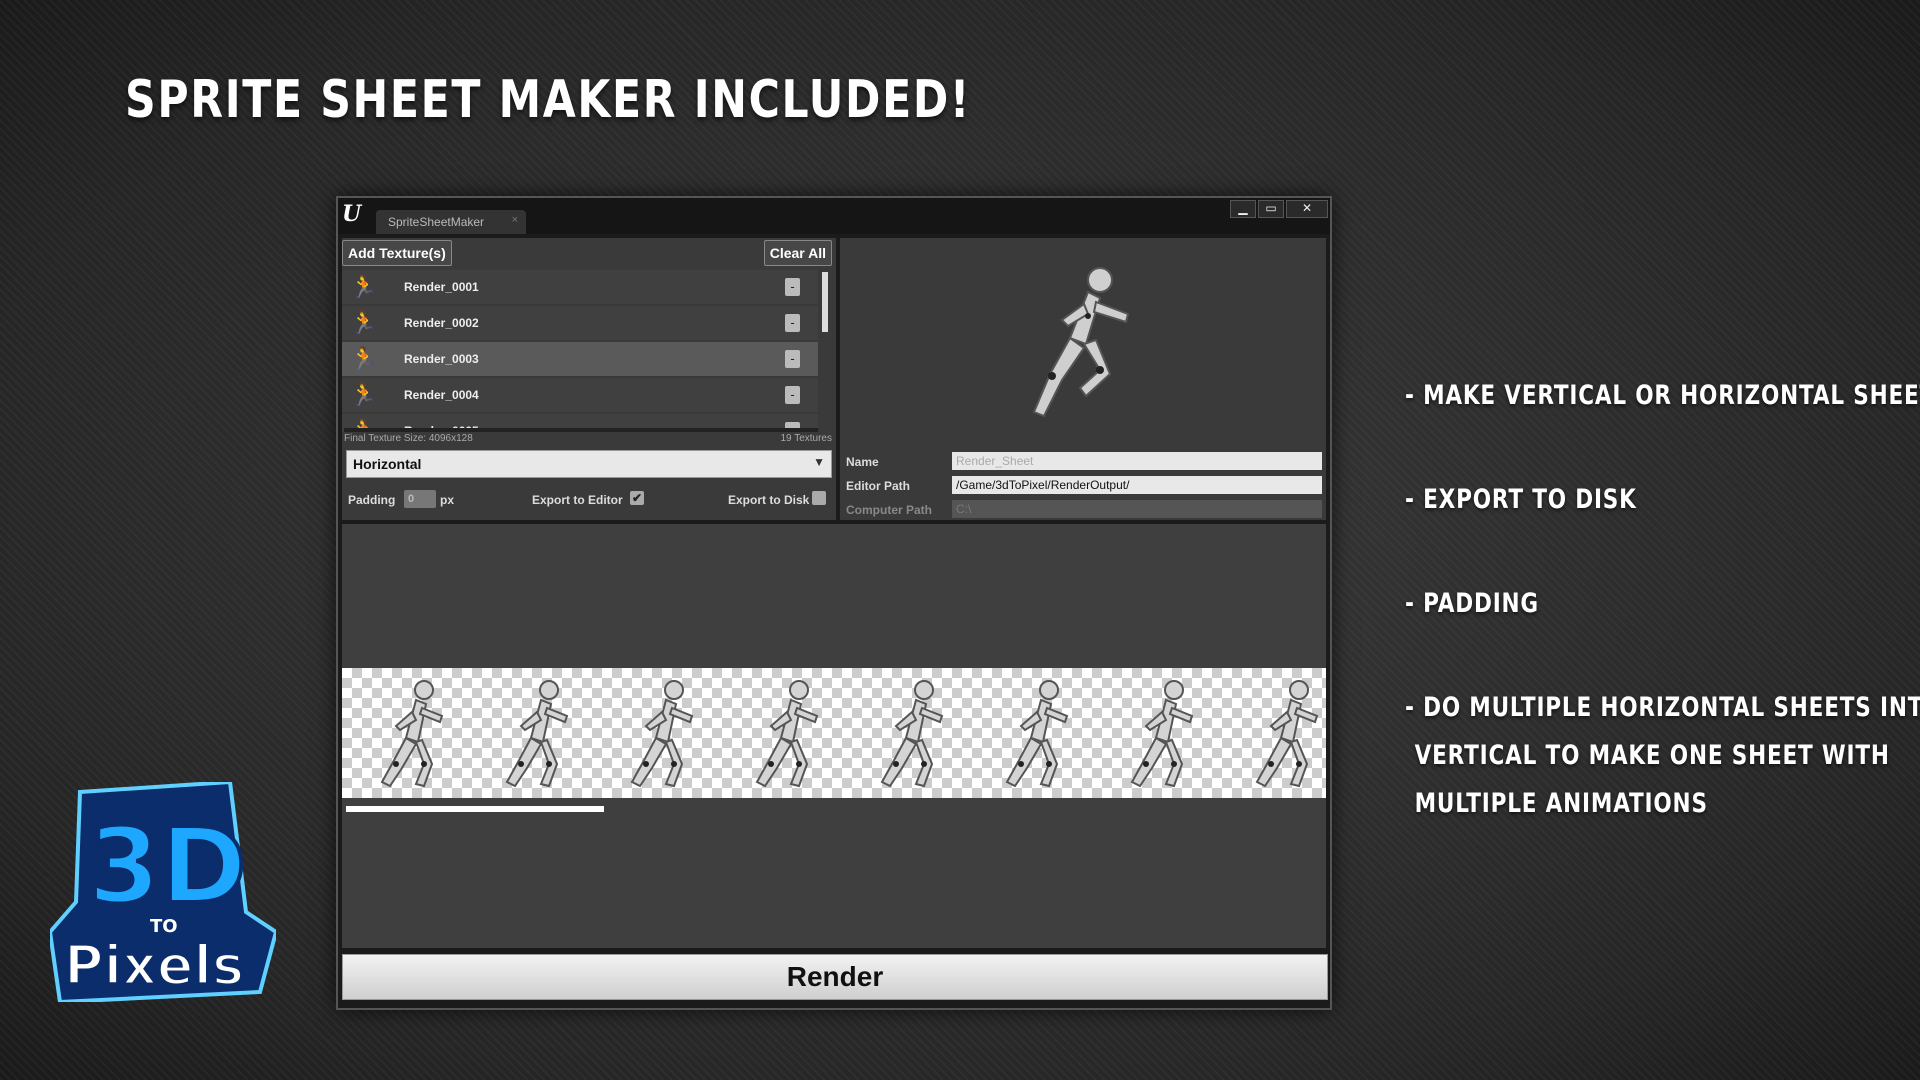 Image resolution: width=1920 pixels, height=1080 pixels. I want to click on sprite-sheet-strip, so click(834, 733).